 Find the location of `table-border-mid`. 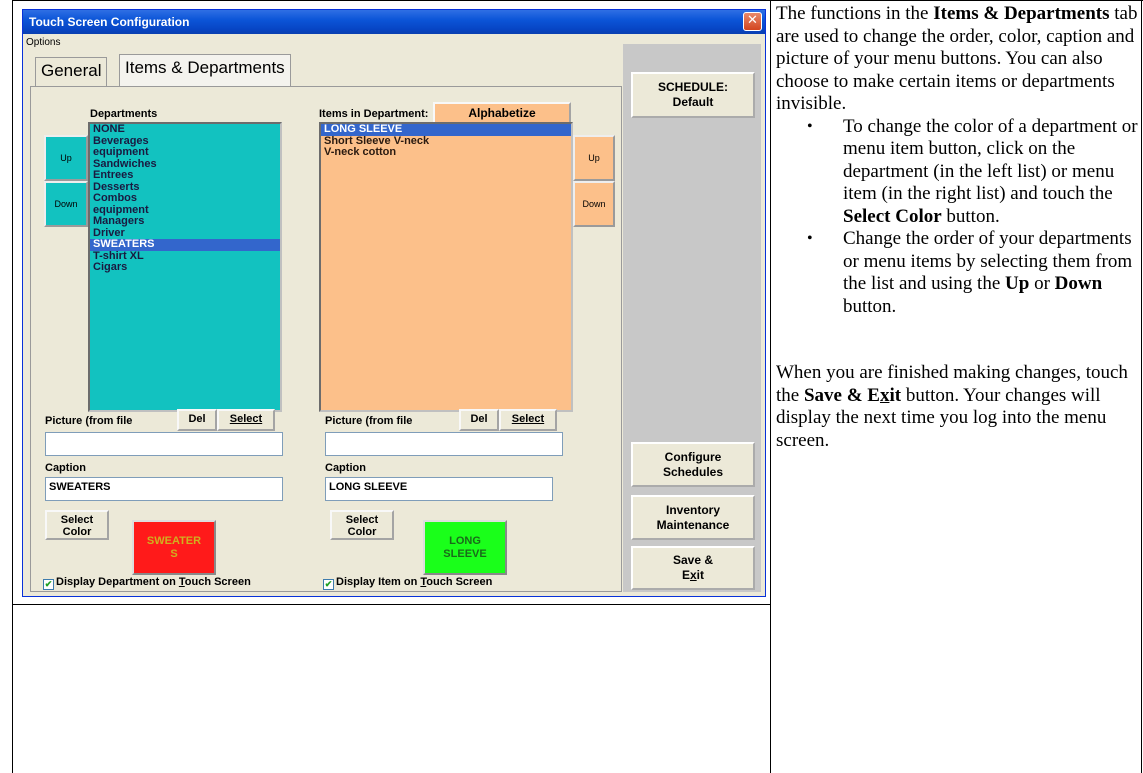

table-border-mid is located at coordinates (770, 386).